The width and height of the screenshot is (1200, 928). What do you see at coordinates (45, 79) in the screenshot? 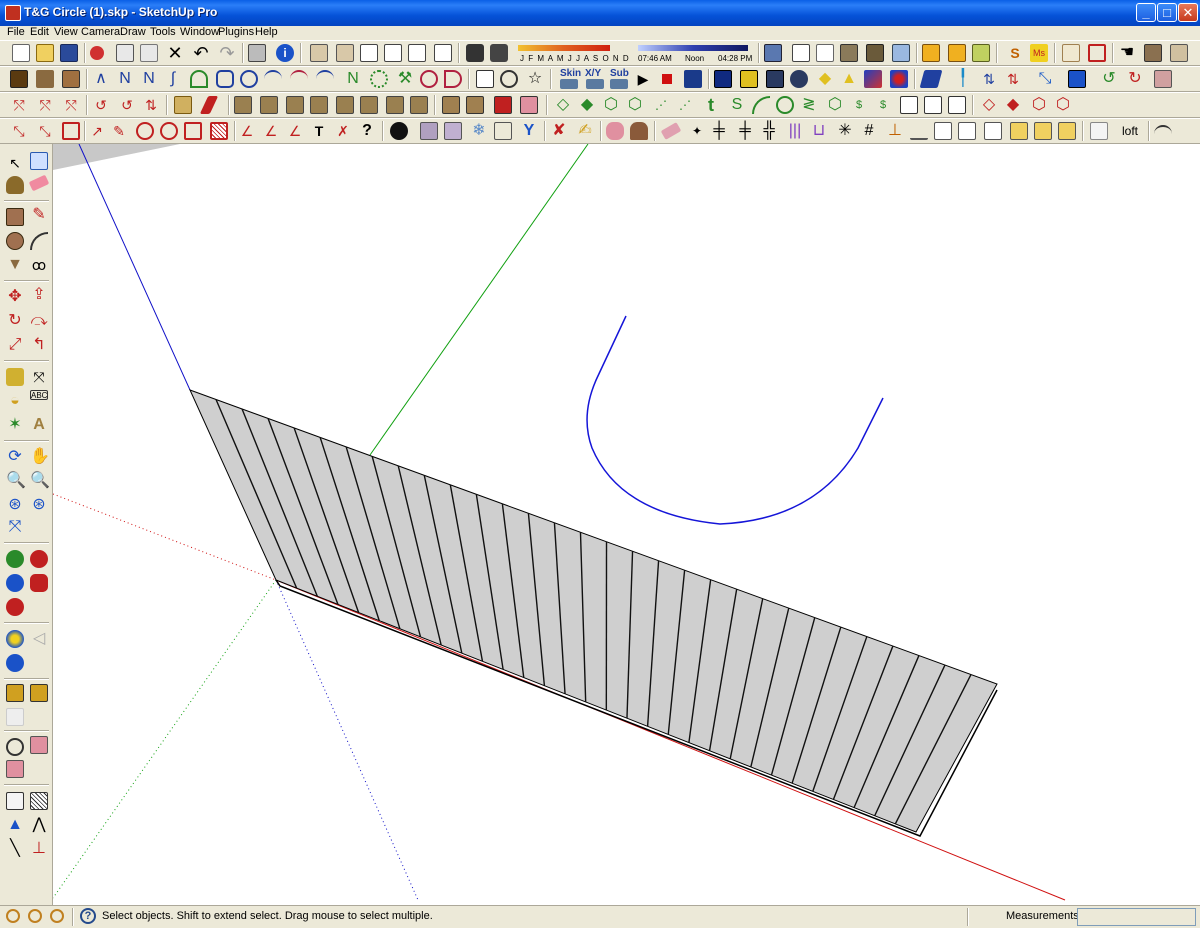
I see `material-browser-icon` at bounding box center [45, 79].